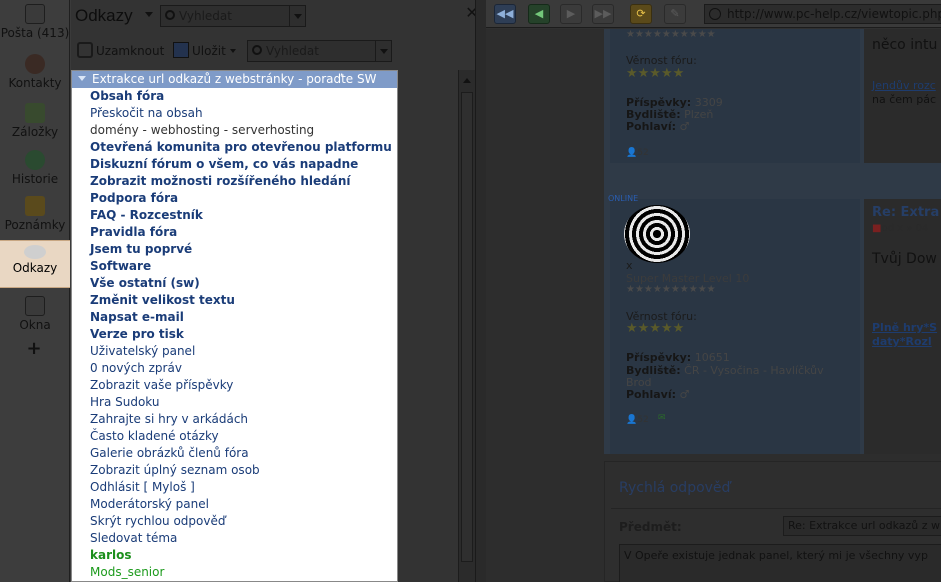 Image resolution: width=941 pixels, height=582 pixels. I want to click on male-icon: ♂, so click(684, 394).